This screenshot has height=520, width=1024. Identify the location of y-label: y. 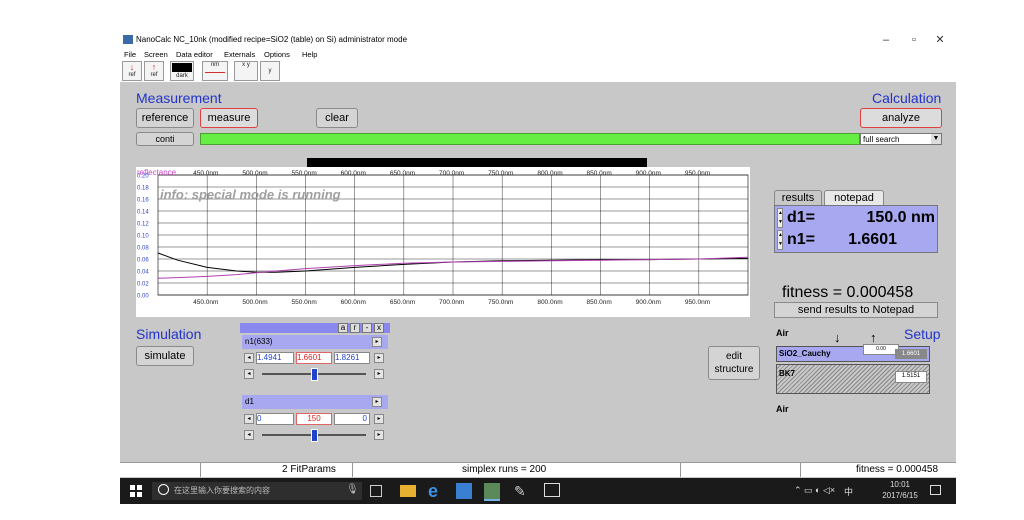
(270, 71).